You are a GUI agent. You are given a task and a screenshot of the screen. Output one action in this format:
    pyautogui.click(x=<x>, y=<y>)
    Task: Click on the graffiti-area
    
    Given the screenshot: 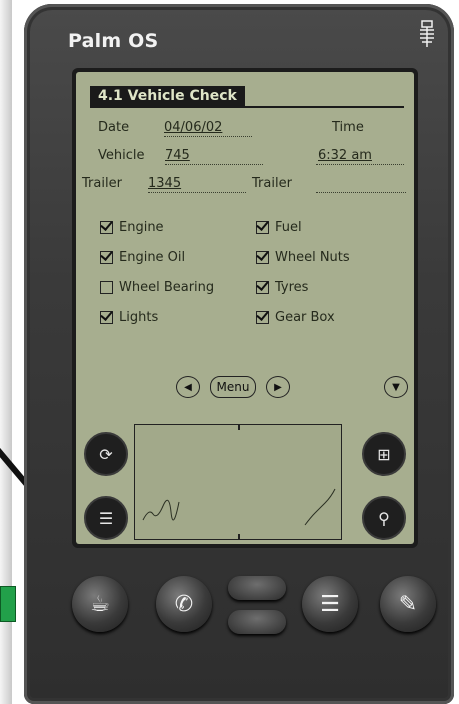 What is the action you would take?
    pyautogui.click(x=238, y=482)
    